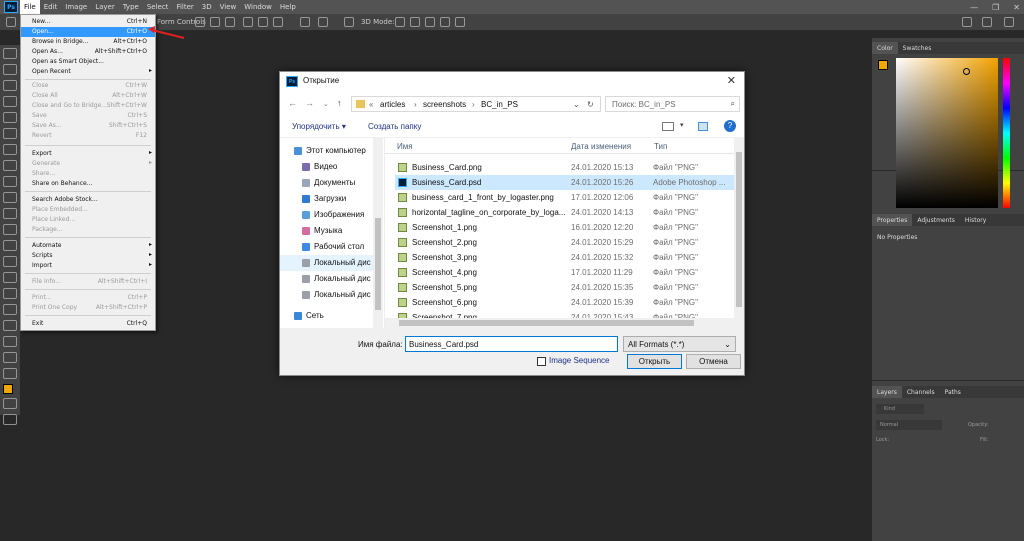 The width and height of the screenshot is (1024, 541). Describe the element at coordinates (400, 22) in the screenshot. I see `3d-rotate-icon` at that location.